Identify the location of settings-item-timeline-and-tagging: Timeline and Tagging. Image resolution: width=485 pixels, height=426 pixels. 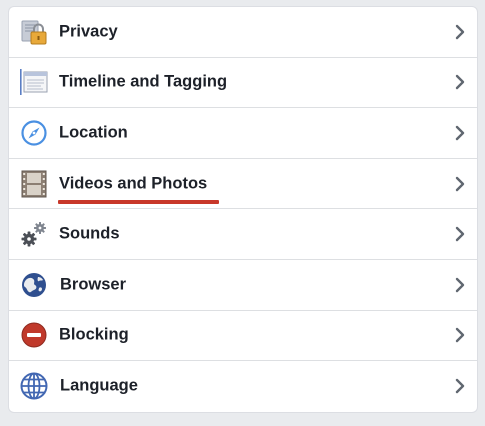
(243, 83).